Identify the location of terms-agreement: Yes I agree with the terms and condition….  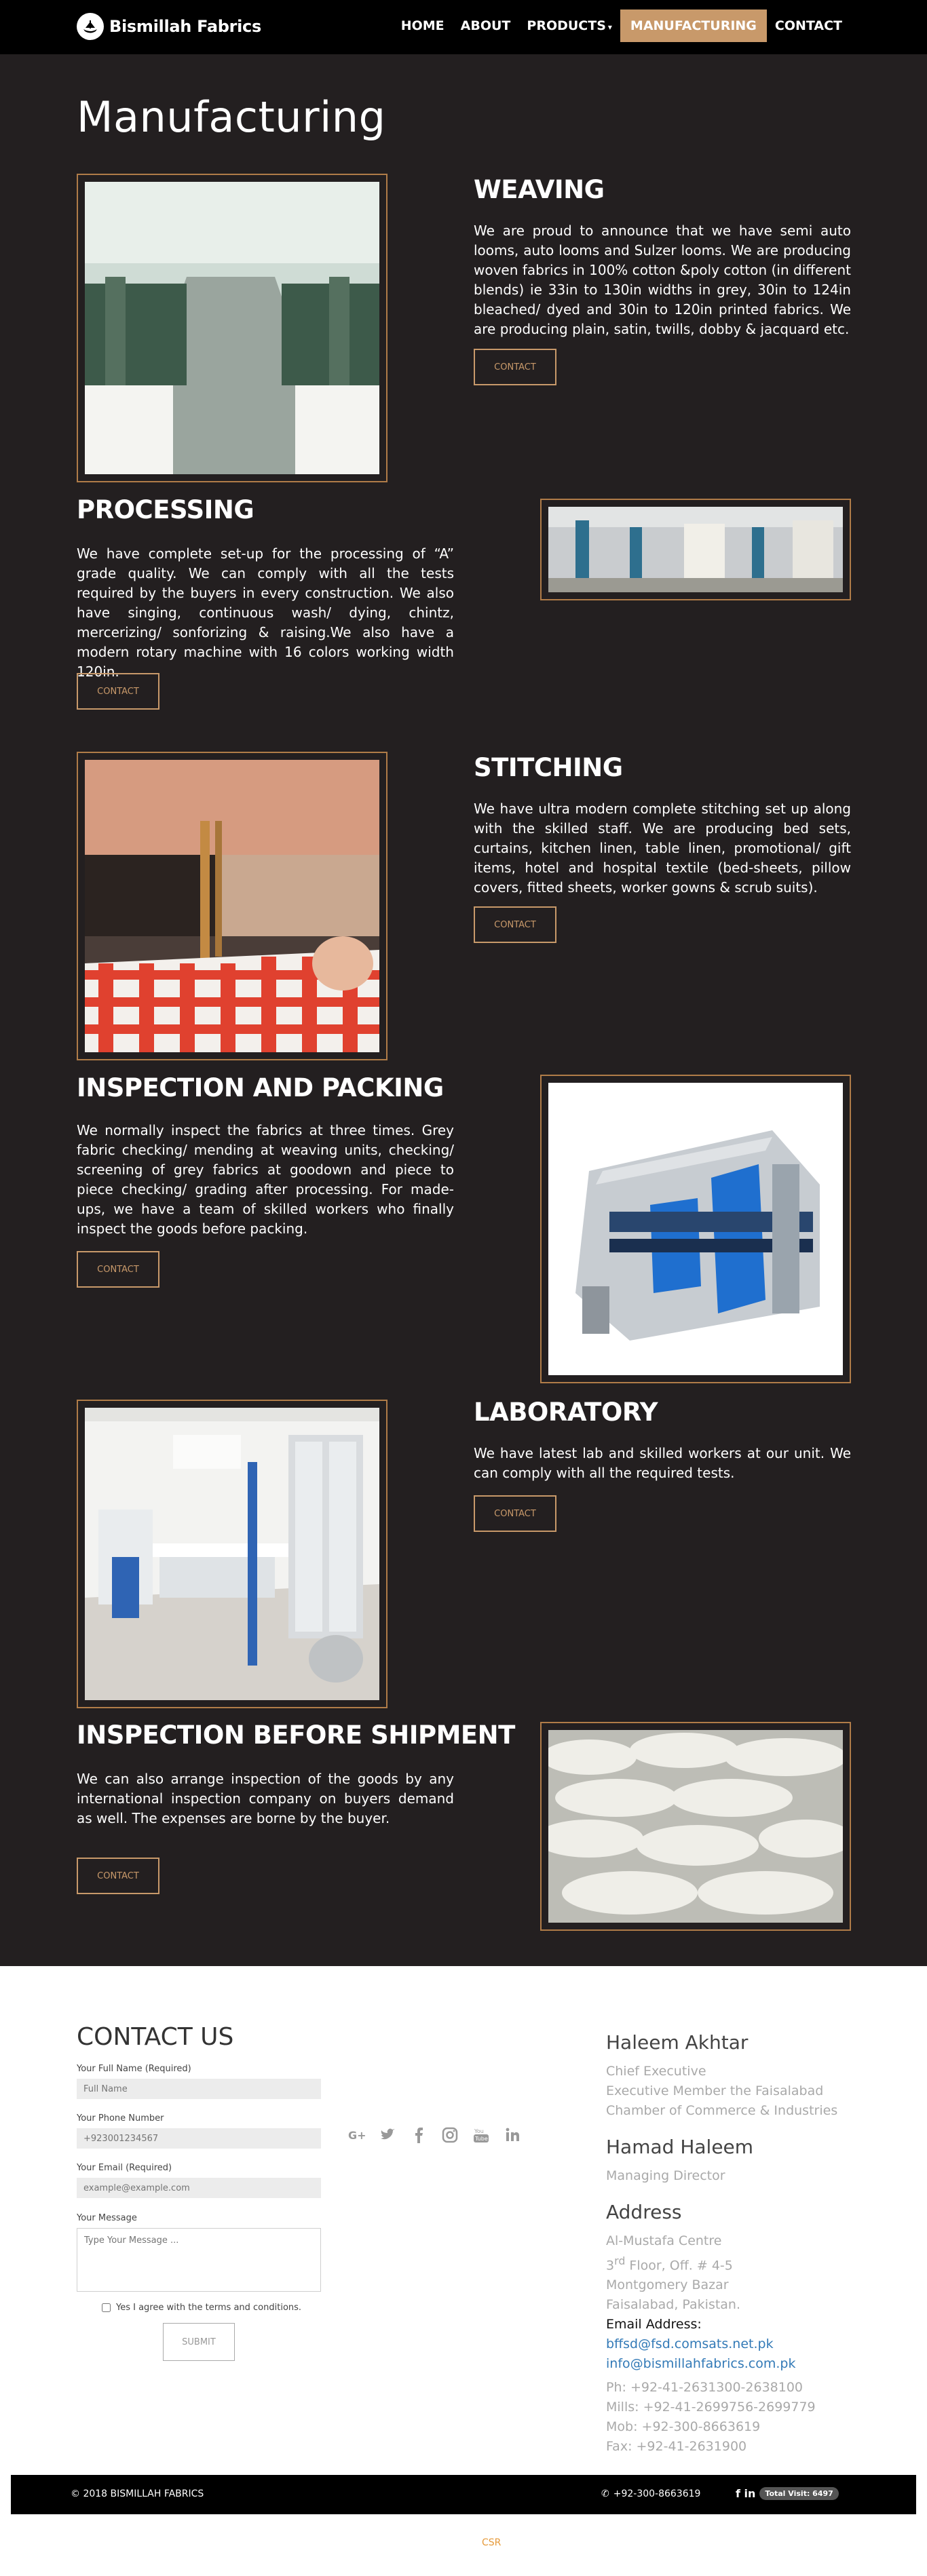
(201, 2308).